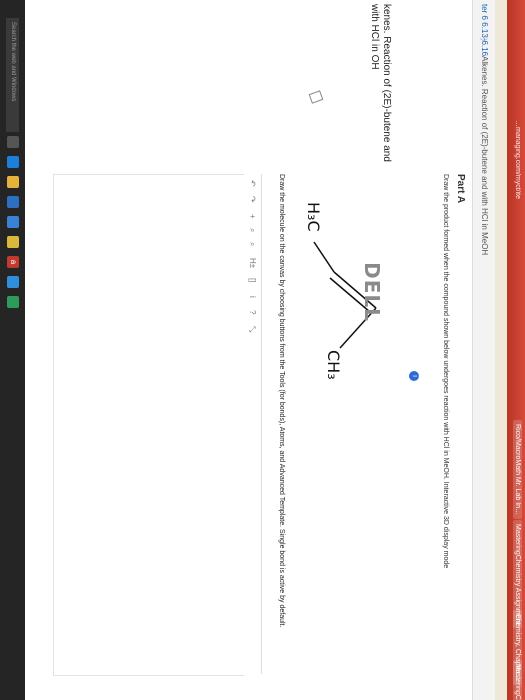 Image resolution: width=525 pixels, height=700 pixels. I want to click on add-icon: +, so click(252, 216).